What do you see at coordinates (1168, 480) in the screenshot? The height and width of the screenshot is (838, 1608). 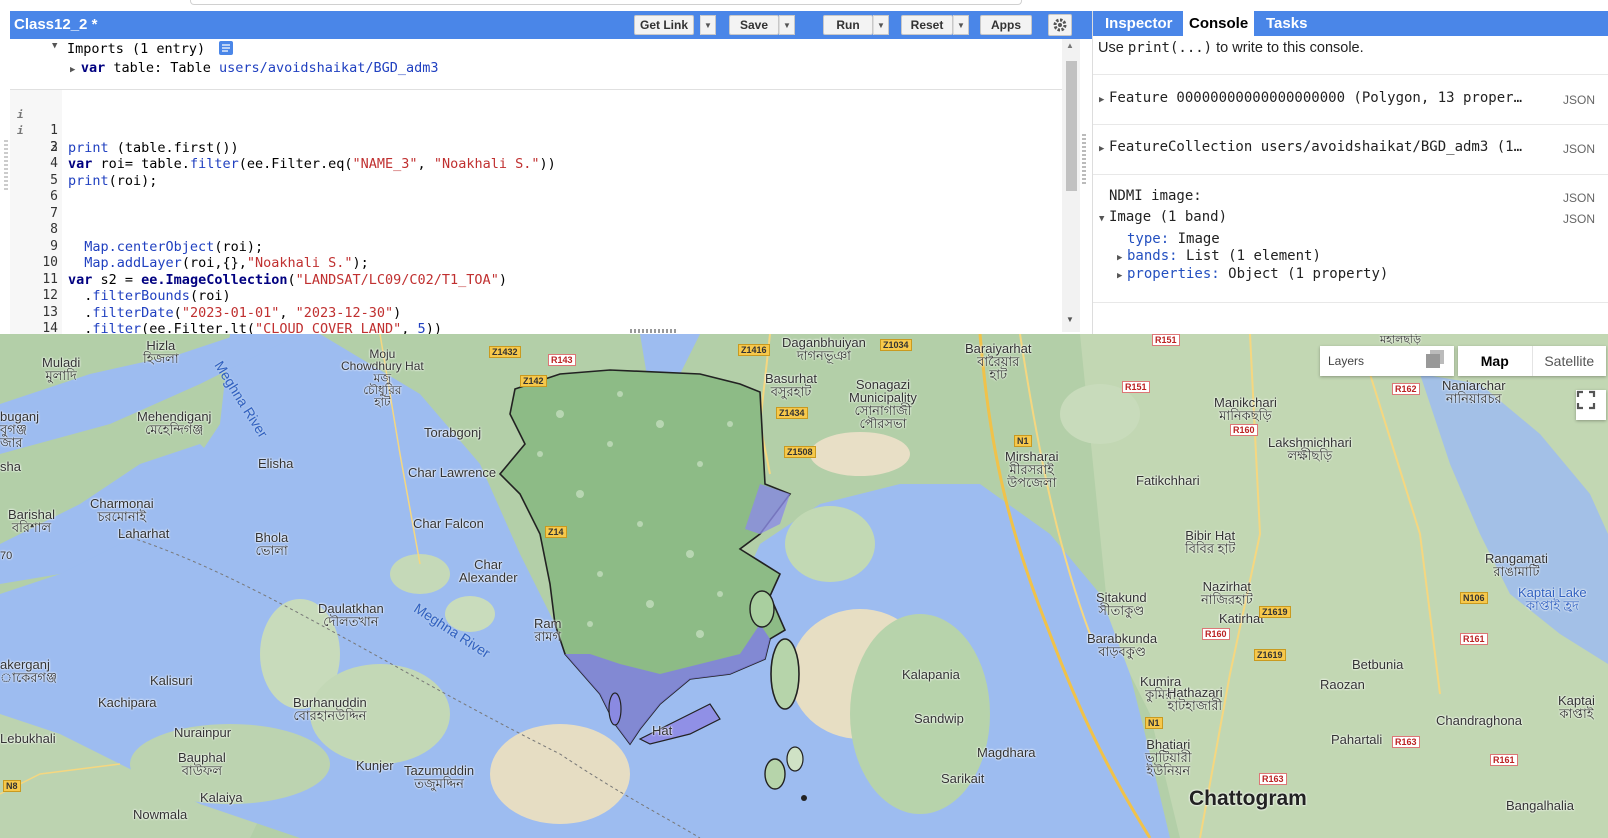 I see `place-fatikchhari: Fatikchhari` at bounding box center [1168, 480].